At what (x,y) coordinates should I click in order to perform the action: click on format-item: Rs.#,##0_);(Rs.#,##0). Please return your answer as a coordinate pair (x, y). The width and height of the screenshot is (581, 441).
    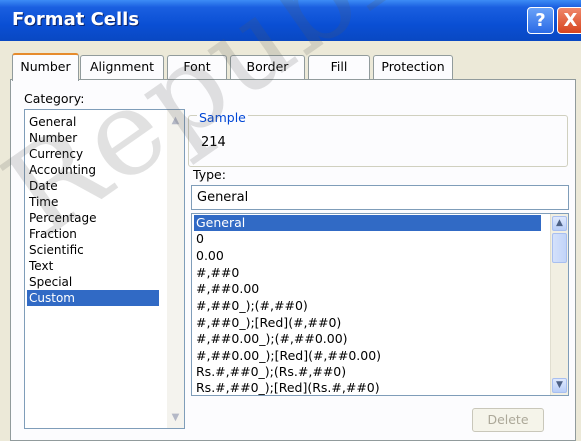
    Looking at the image, I should click on (367, 372).